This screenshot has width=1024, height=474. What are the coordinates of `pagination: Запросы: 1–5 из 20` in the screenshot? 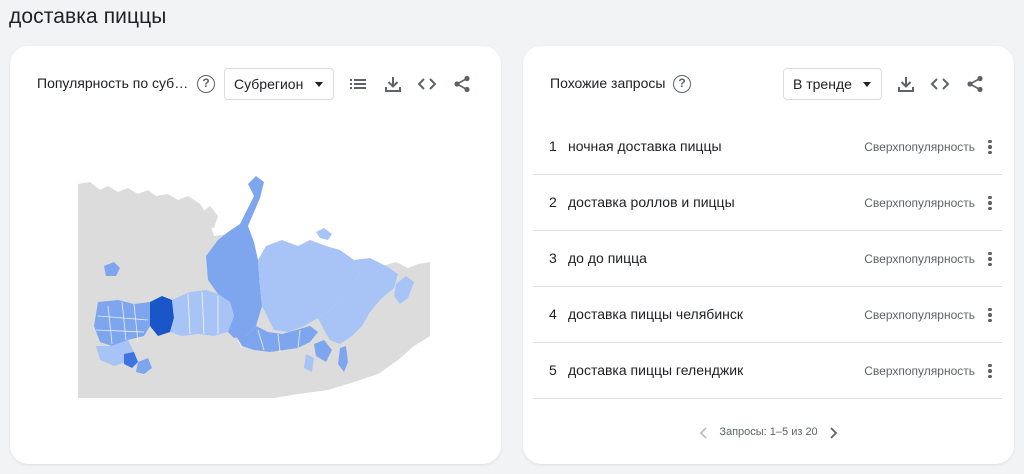 It's located at (768, 432).